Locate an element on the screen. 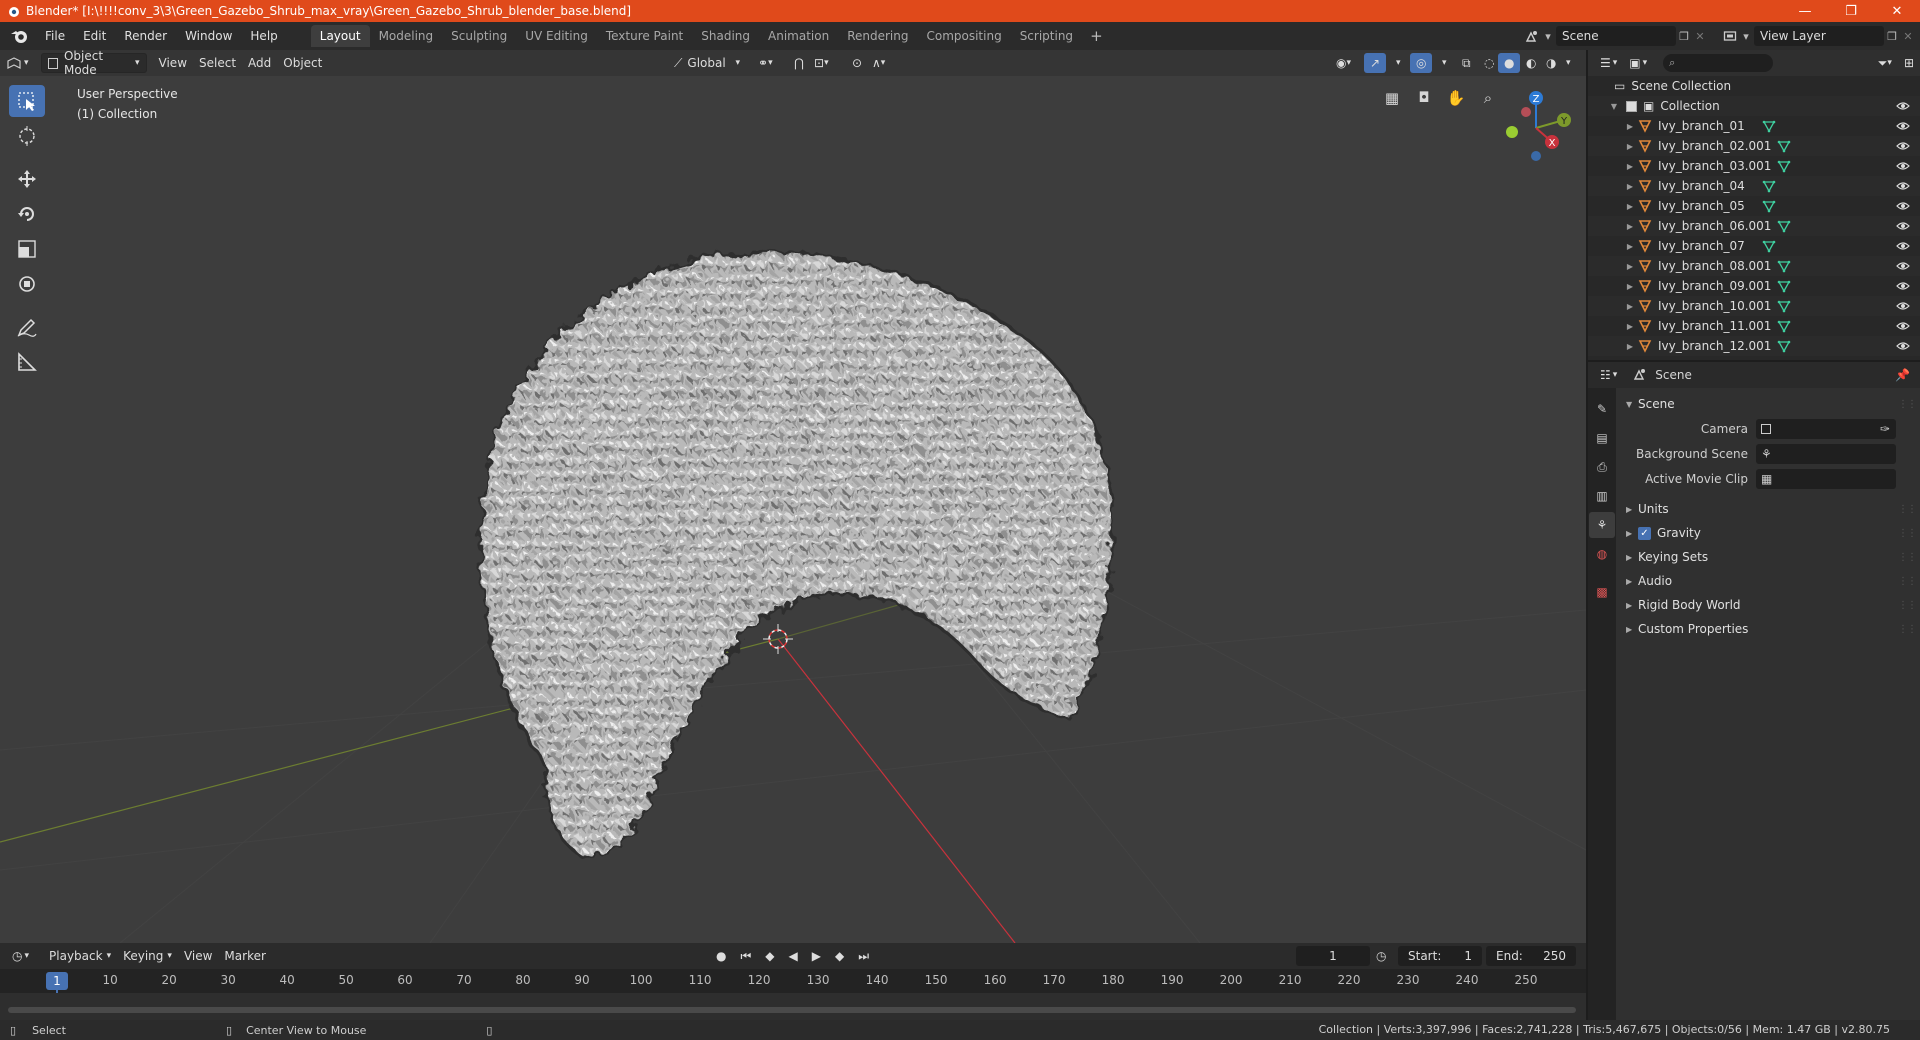 The width and height of the screenshot is (1920, 1040). jump-keyframe-back-button: ◆ is located at coordinates (769, 956).